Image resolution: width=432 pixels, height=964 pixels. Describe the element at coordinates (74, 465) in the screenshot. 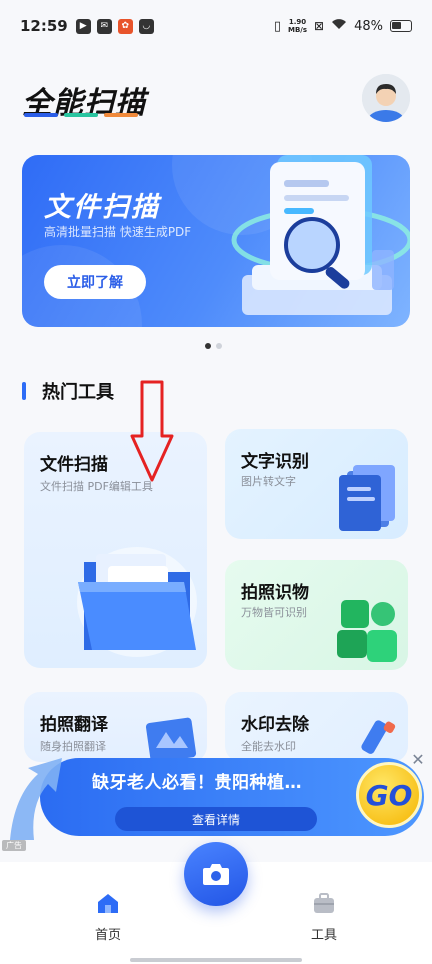

I see `tool-title: 文件扫描` at that location.